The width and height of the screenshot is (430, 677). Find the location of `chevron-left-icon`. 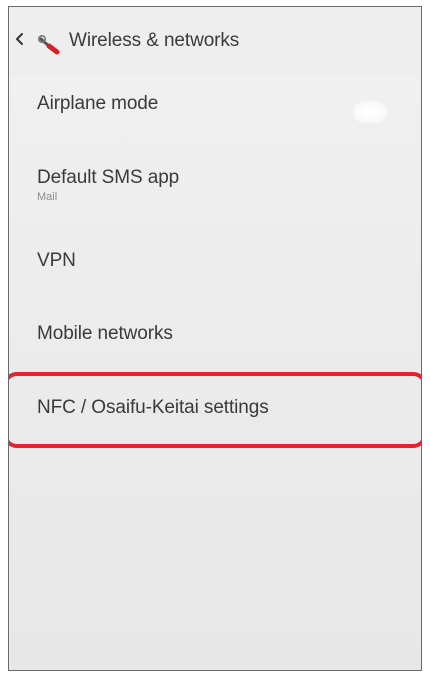

chevron-left-icon is located at coordinates (20, 39).